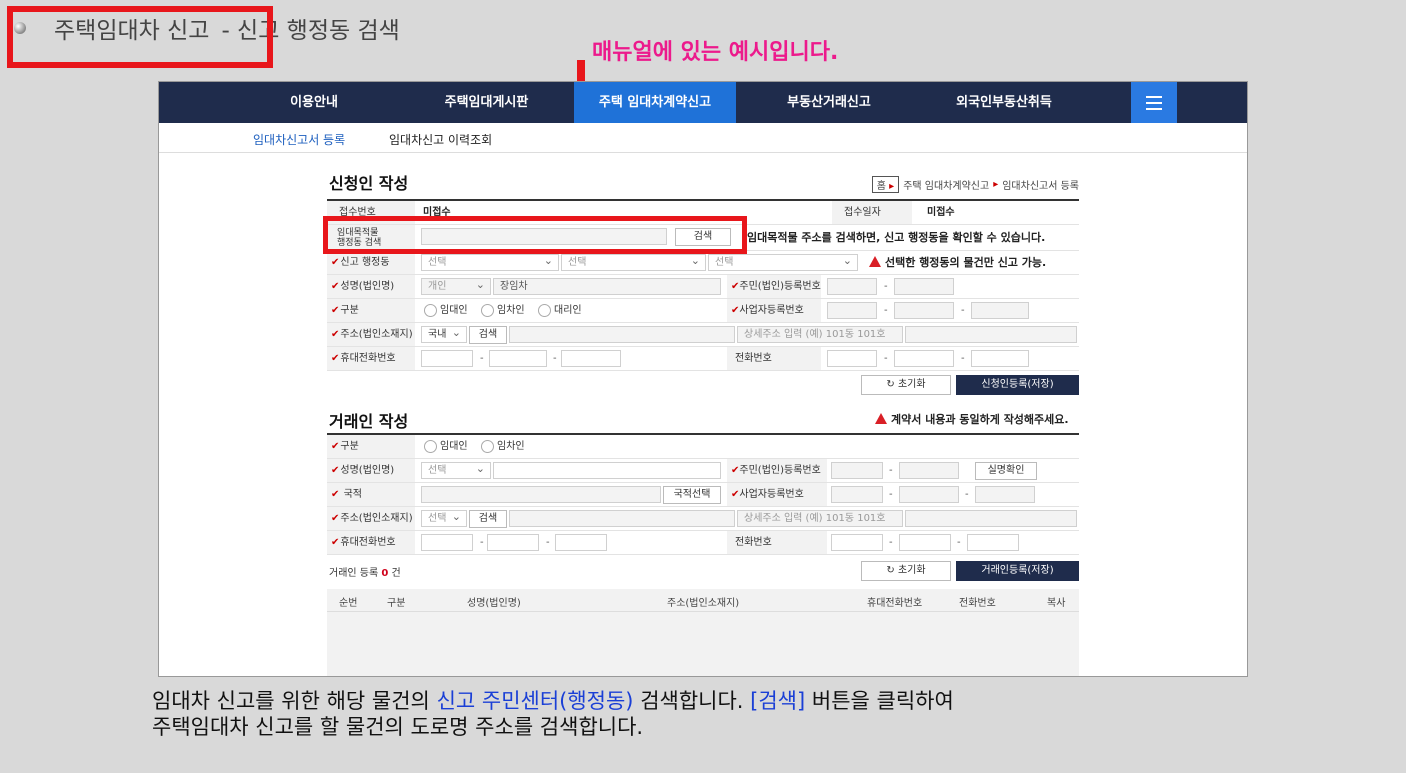 The image size is (1406, 773). I want to click on phone-label: 전화번호, so click(774, 358).